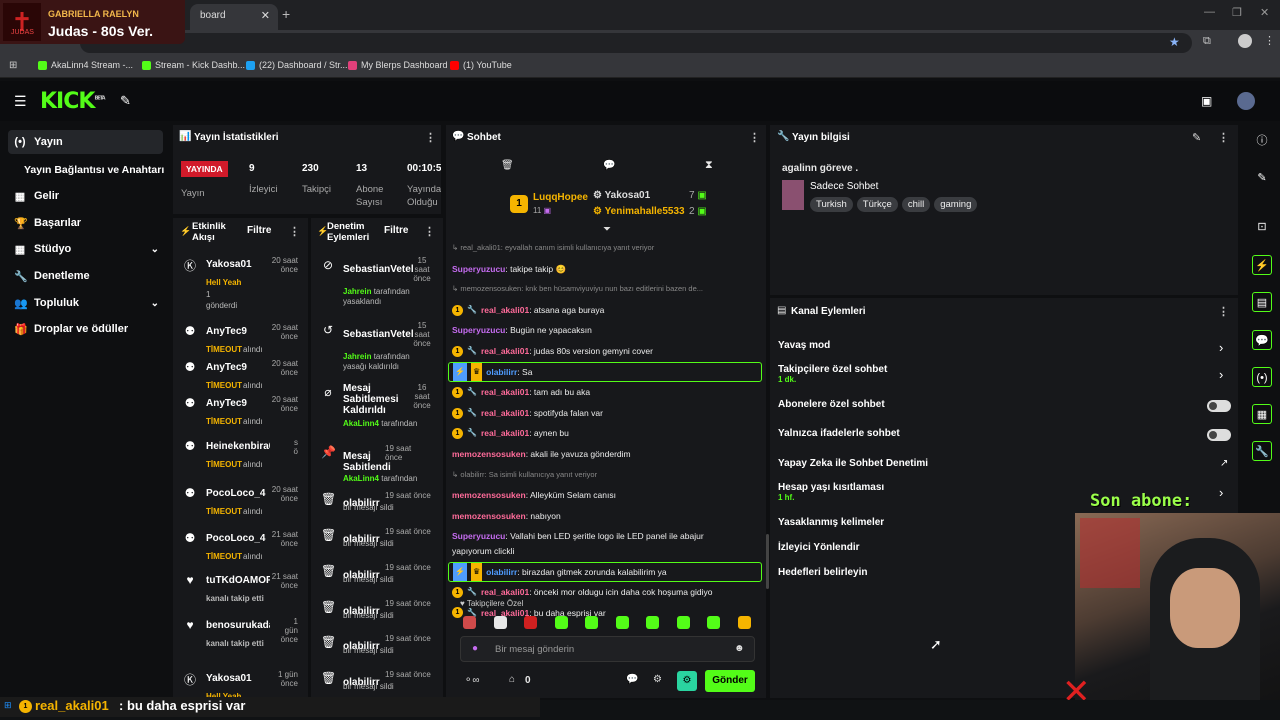 The width and height of the screenshot is (1280, 720). I want to click on mic-icon: ●, so click(475, 648).